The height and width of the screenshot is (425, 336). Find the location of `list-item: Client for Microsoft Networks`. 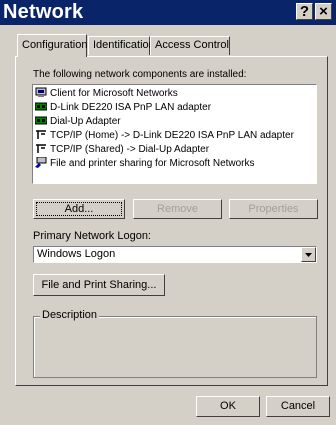

list-item: Client for Microsoft Networks is located at coordinates (106, 94).